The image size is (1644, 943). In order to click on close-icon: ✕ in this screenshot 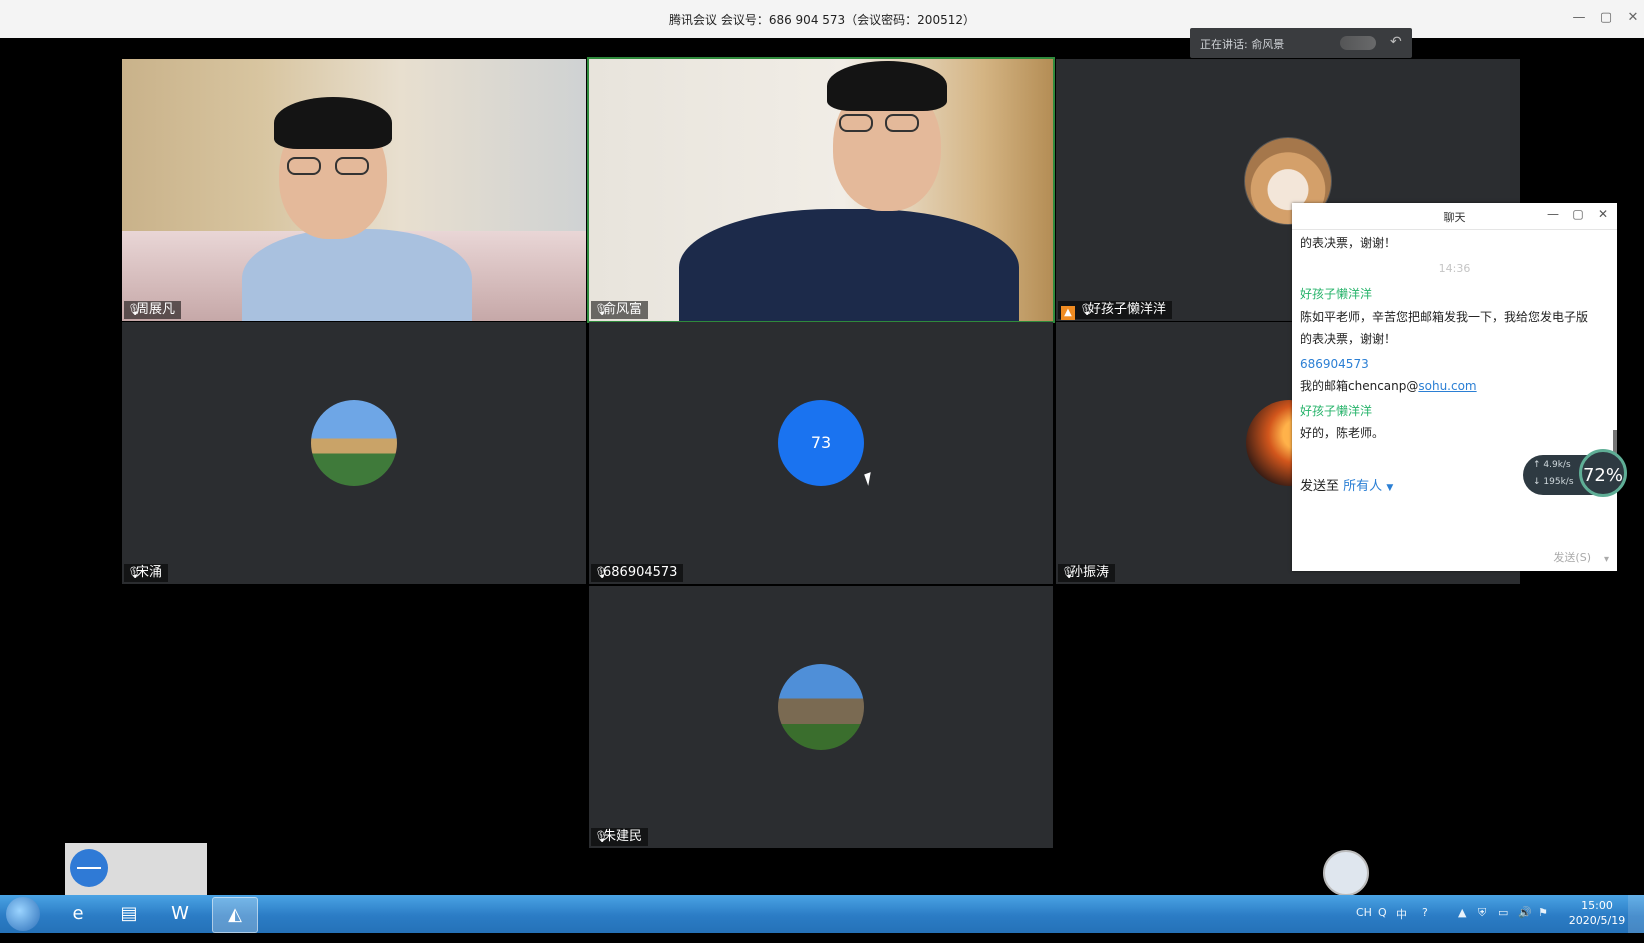, I will do `click(1633, 18)`.